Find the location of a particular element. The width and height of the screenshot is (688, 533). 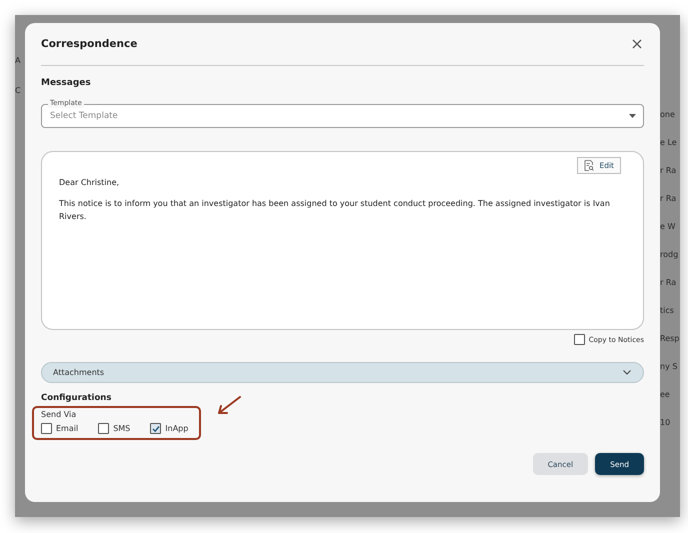

background-text: e W is located at coordinates (668, 227).